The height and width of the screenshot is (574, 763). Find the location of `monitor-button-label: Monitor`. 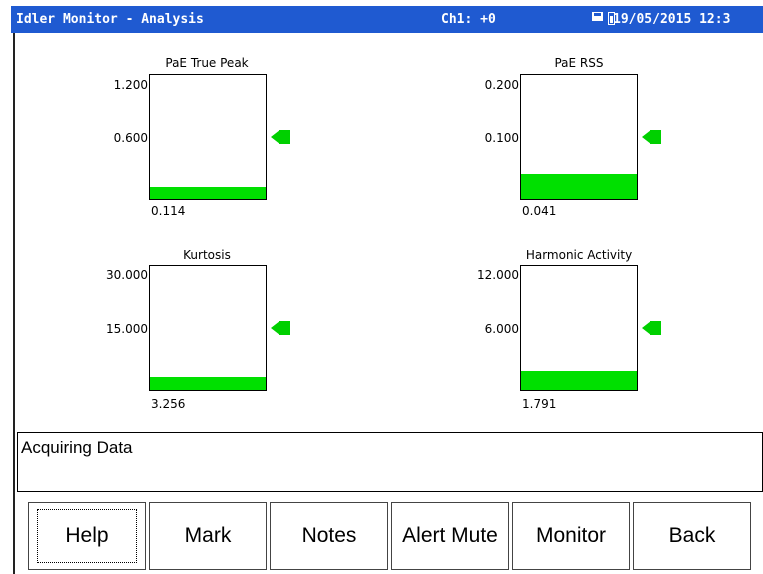

monitor-button-label: Monitor is located at coordinates (571, 535).